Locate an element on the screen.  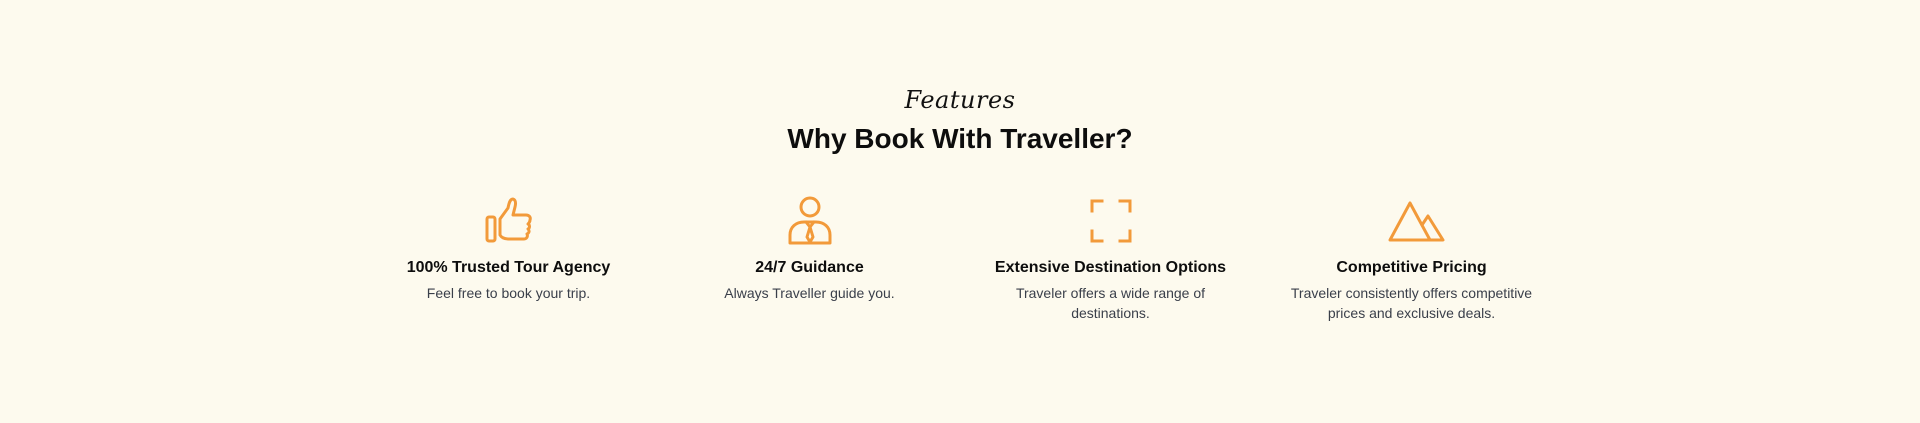
feature-title: 24/7 Guidance is located at coordinates (809, 267).